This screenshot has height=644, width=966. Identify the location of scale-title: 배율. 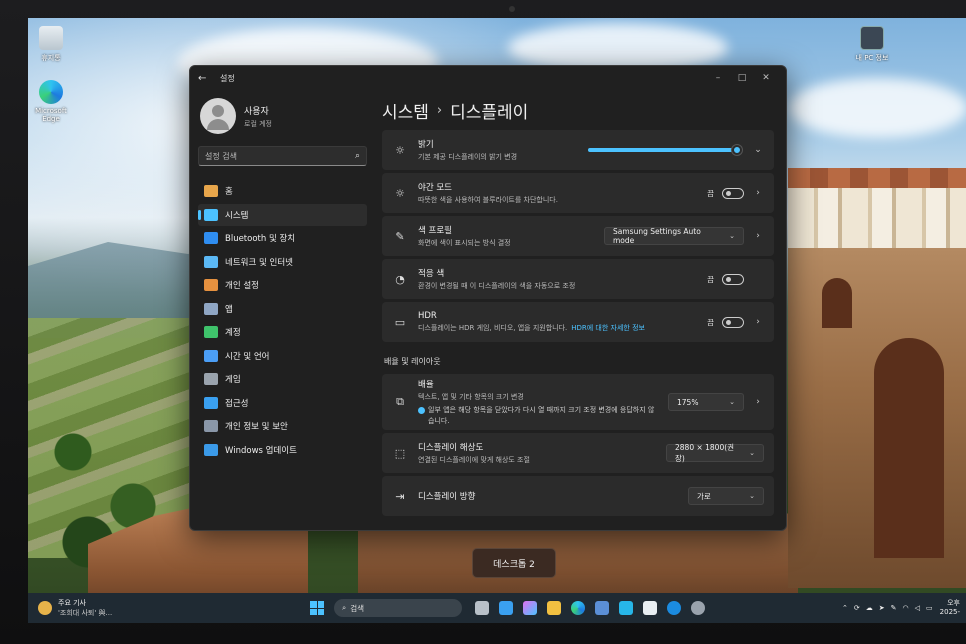
(426, 384).